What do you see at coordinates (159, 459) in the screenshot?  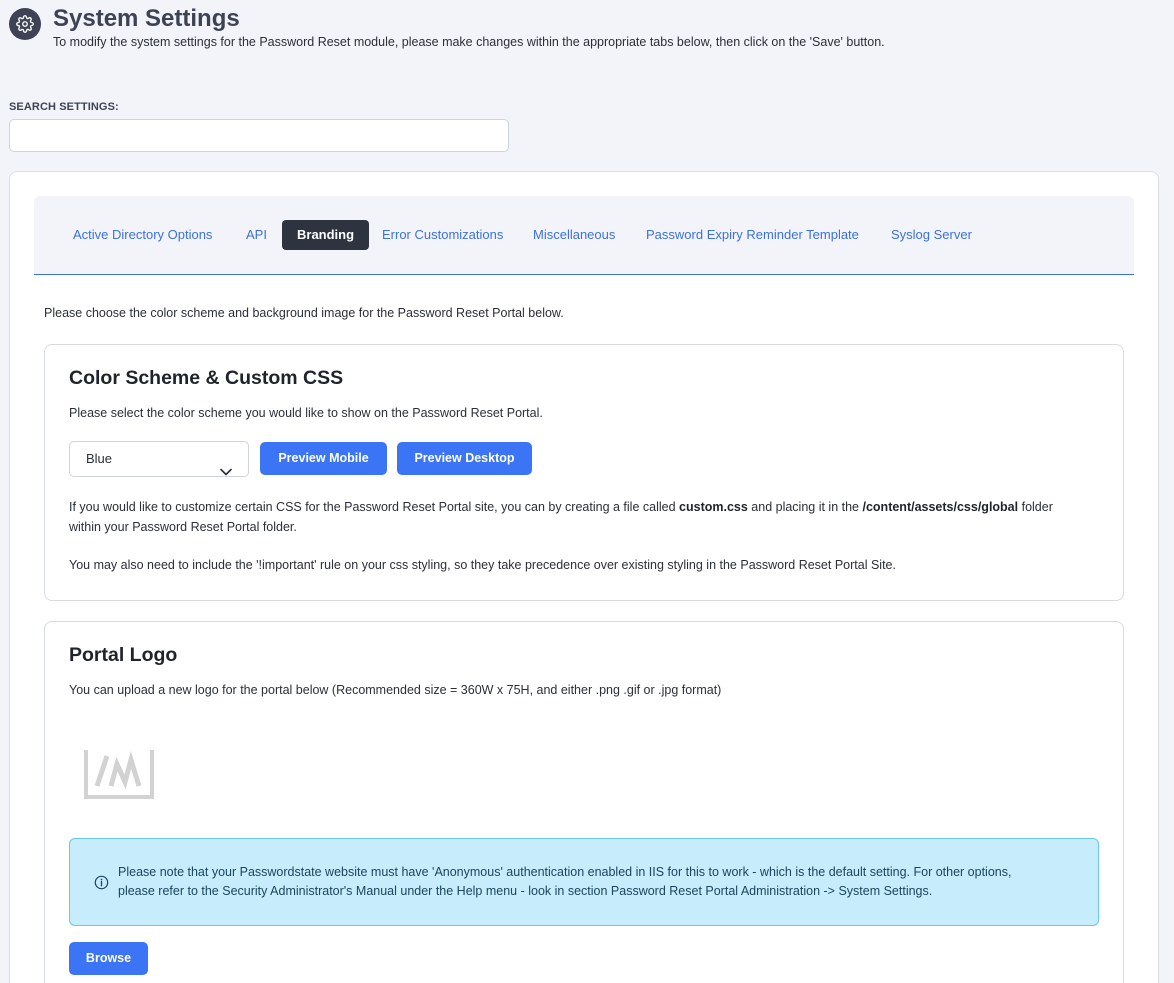 I see `color-scheme-select: Blue` at bounding box center [159, 459].